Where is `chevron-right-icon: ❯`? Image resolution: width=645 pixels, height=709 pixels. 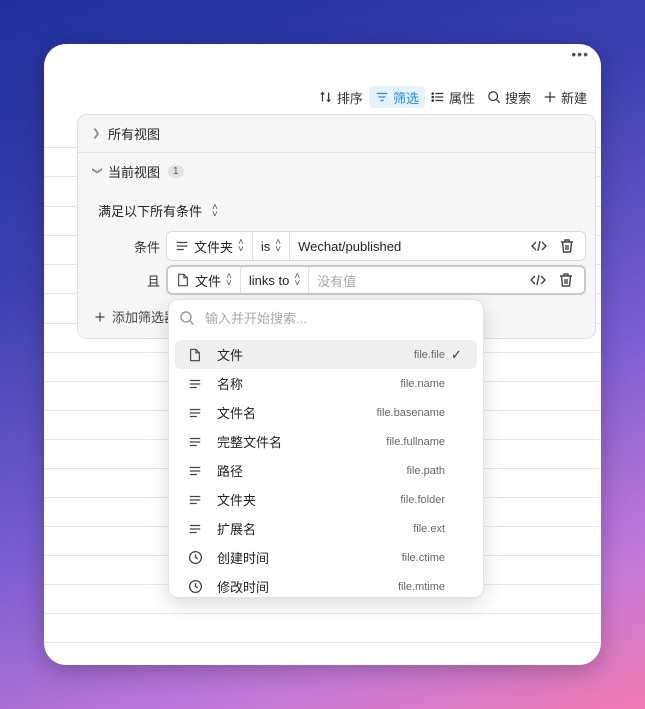 chevron-right-icon: ❯ is located at coordinates (96, 133).